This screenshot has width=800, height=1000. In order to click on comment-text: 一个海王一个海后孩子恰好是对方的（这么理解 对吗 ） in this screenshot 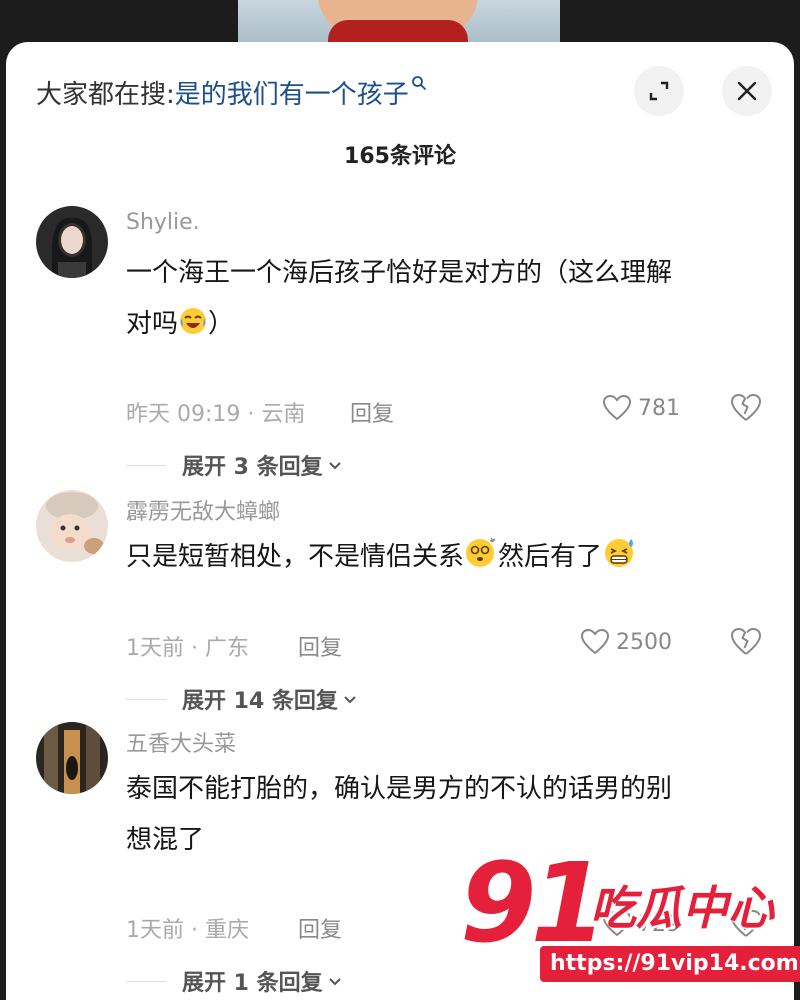, I will do `click(441, 299)`.